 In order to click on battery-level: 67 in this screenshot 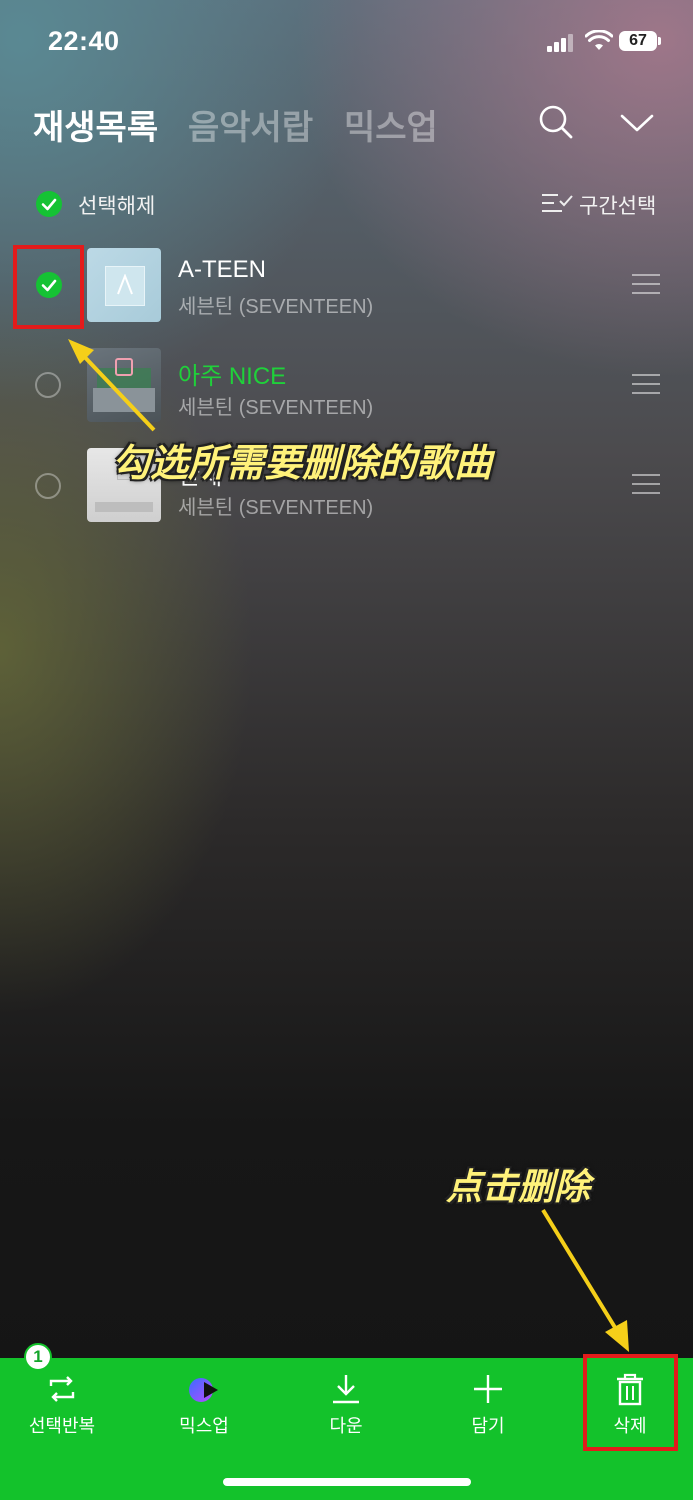, I will do `click(638, 40)`.